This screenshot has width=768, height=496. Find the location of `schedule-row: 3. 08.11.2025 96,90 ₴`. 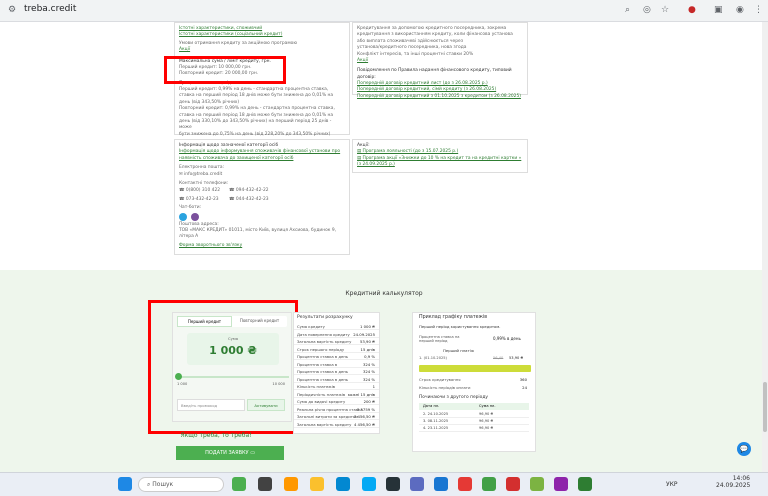

schedule-row: 3. 08.11.2025 96,90 ₴ is located at coordinates (474, 421).